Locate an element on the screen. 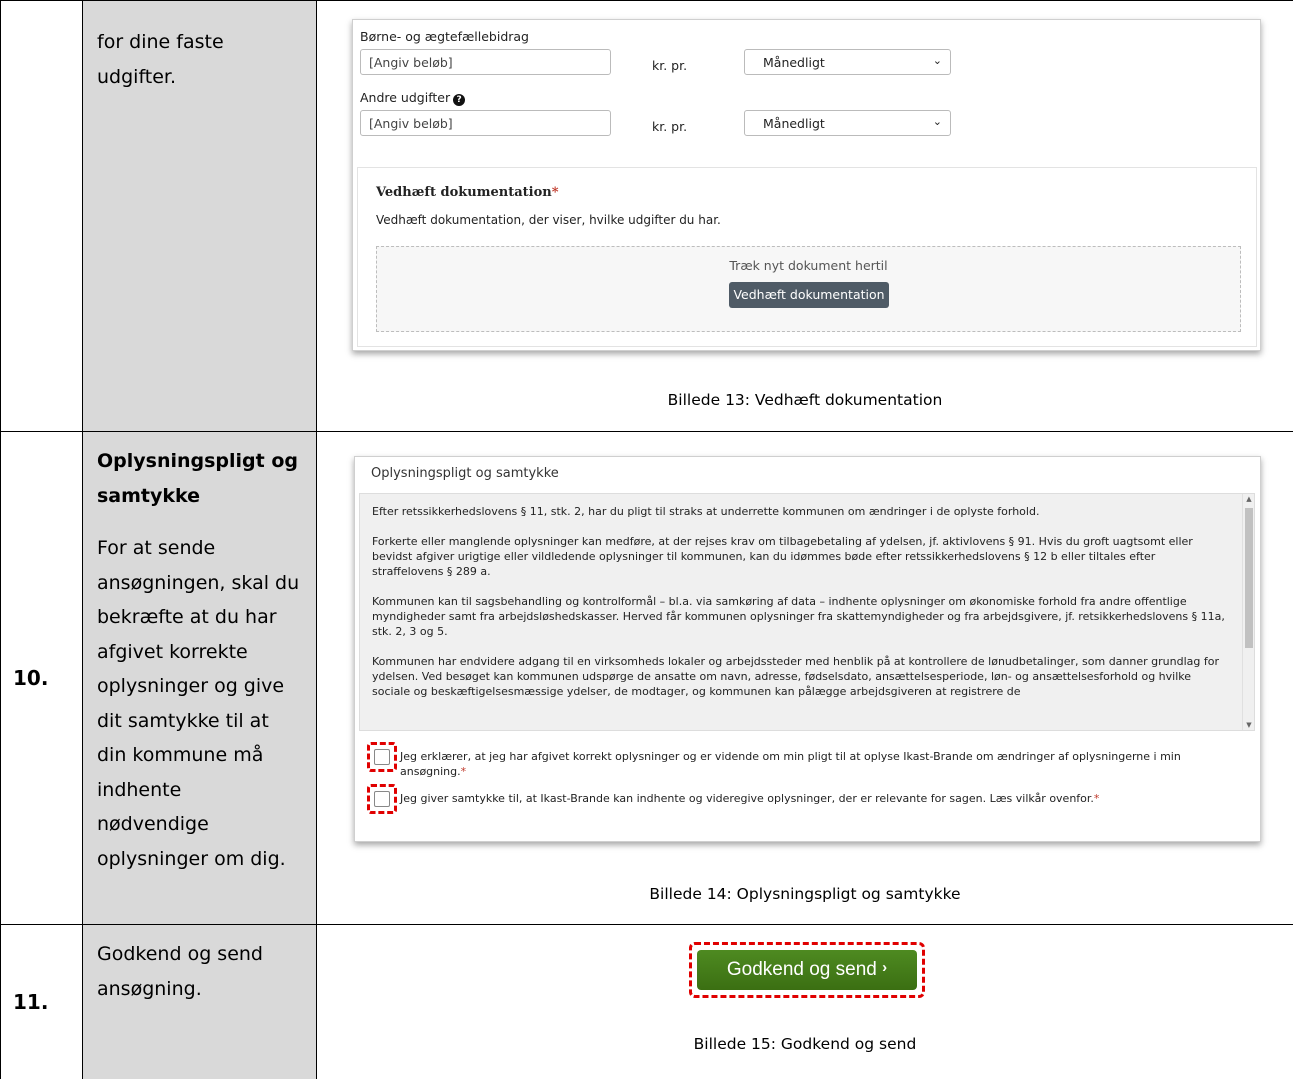 This screenshot has width=1293, height=1079. step-description: for dine faste udgifter. is located at coordinates (199, 47).